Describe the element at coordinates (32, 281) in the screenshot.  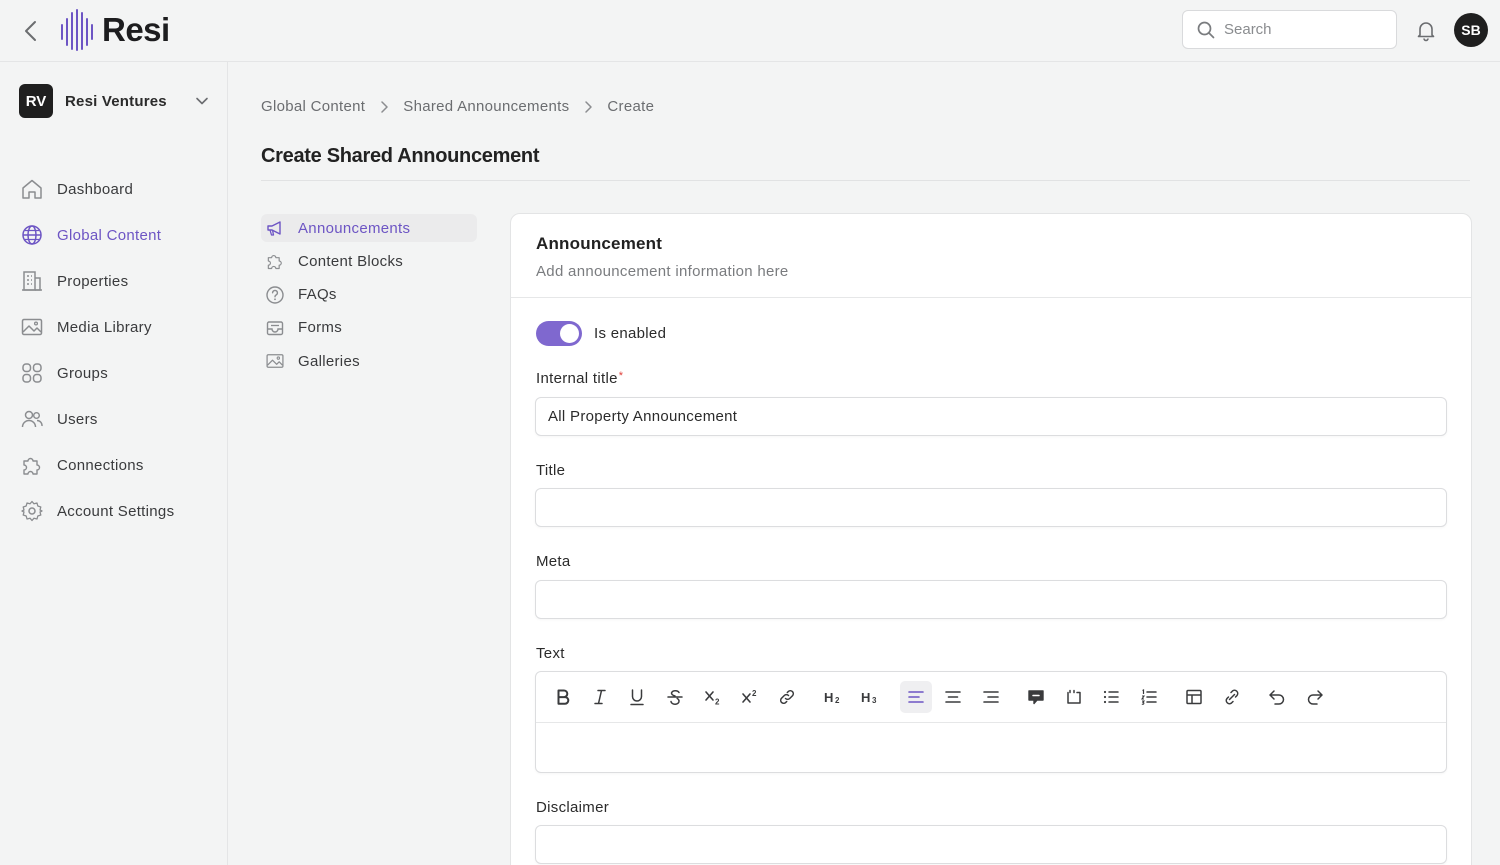
I see `building-icon` at that location.